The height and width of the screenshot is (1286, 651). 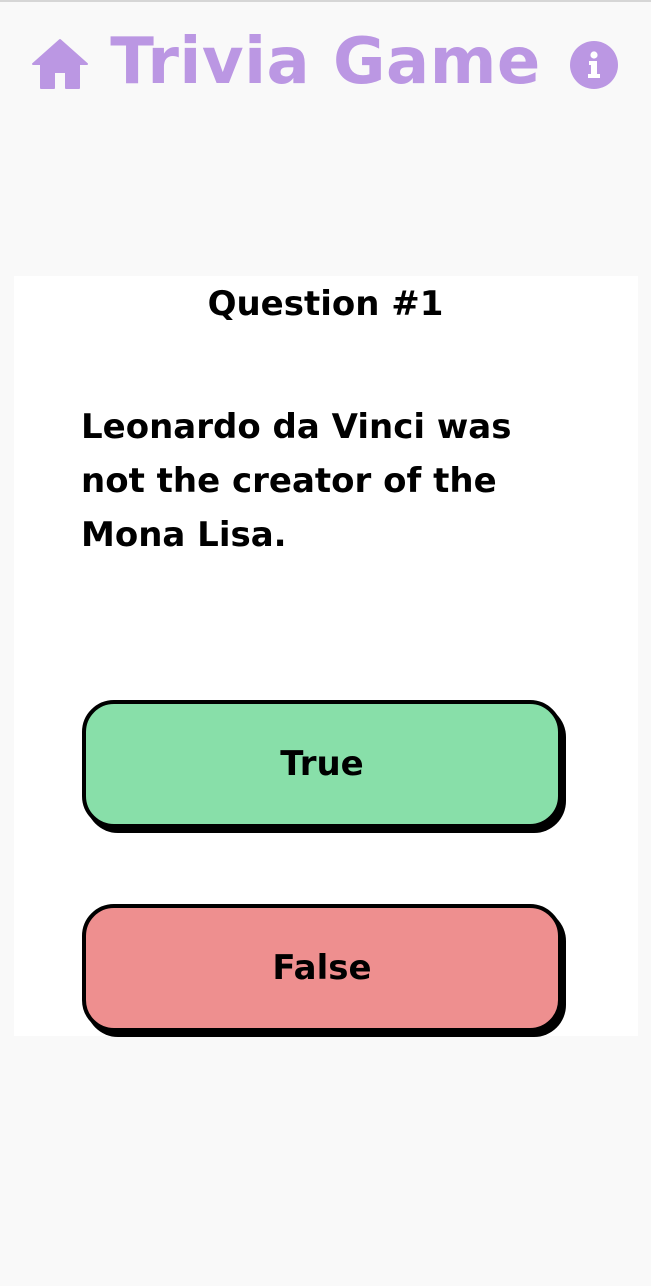 What do you see at coordinates (325, 304) in the screenshot?
I see `question-number: Question #1` at bounding box center [325, 304].